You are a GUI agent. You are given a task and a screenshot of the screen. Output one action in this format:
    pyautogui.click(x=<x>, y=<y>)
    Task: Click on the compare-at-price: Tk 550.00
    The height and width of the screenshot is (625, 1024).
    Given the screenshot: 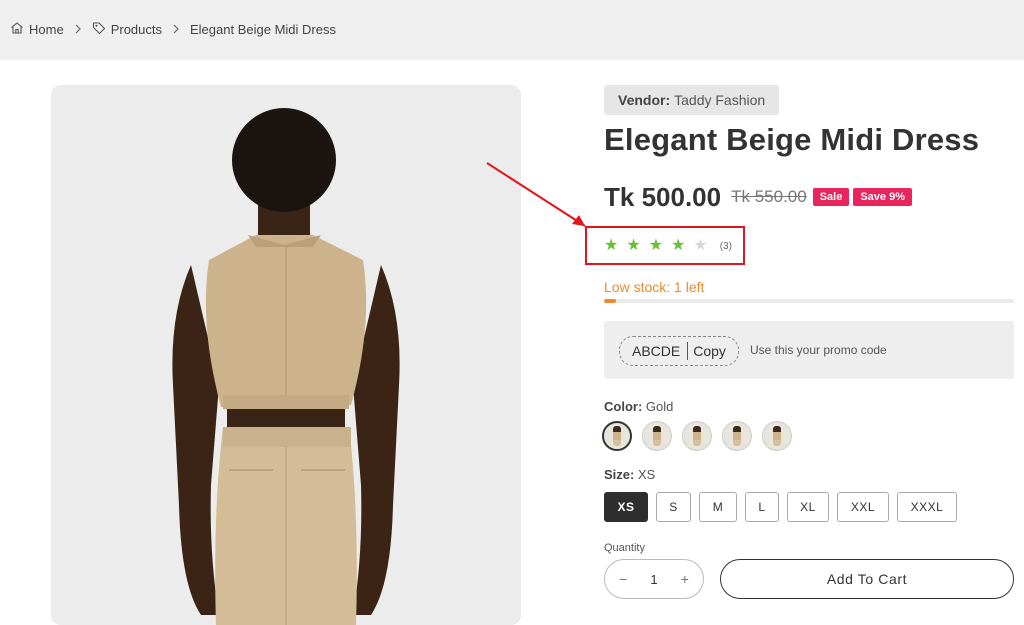 What is the action you would take?
    pyautogui.click(x=769, y=196)
    